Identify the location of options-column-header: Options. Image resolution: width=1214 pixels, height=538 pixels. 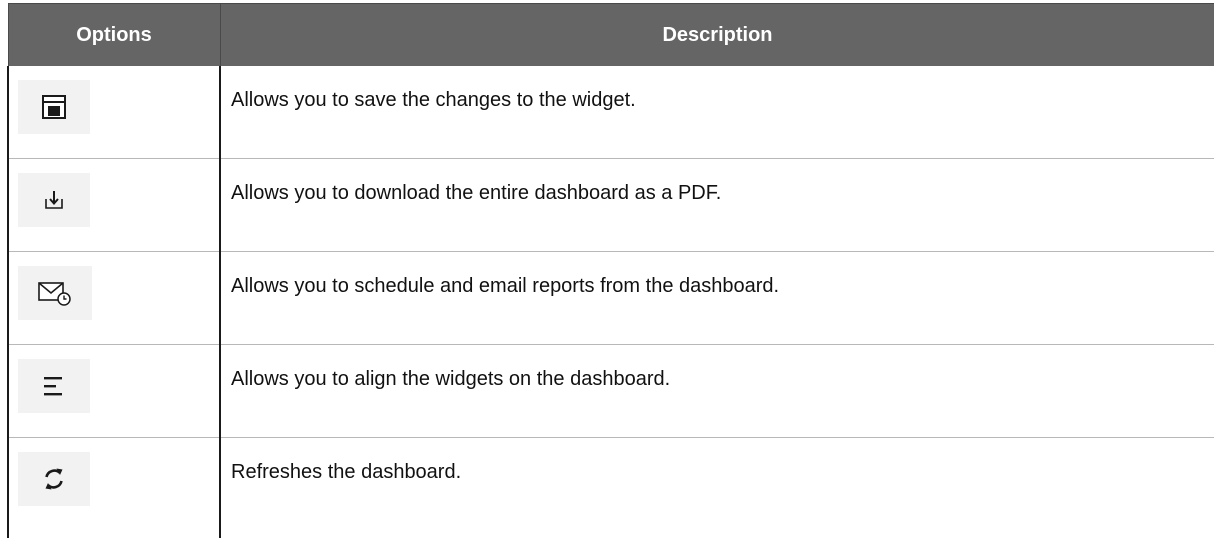
(114, 35).